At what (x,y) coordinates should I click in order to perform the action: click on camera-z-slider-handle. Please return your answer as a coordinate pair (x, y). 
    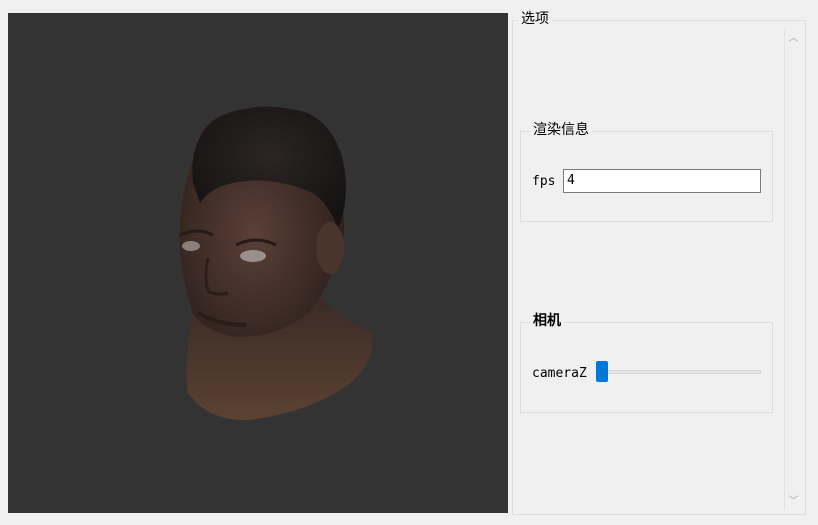
    Looking at the image, I should click on (602, 371).